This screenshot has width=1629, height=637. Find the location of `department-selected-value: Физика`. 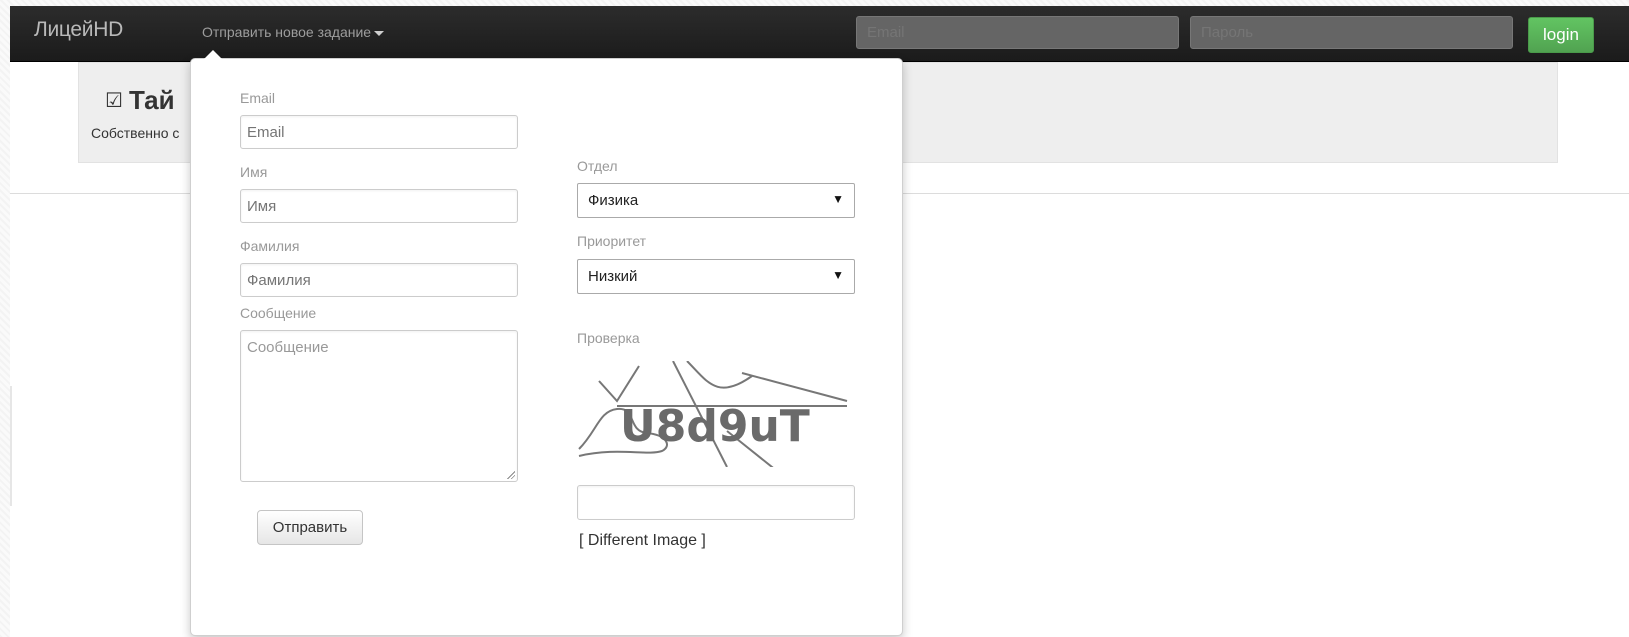

department-selected-value: Физика is located at coordinates (613, 200).